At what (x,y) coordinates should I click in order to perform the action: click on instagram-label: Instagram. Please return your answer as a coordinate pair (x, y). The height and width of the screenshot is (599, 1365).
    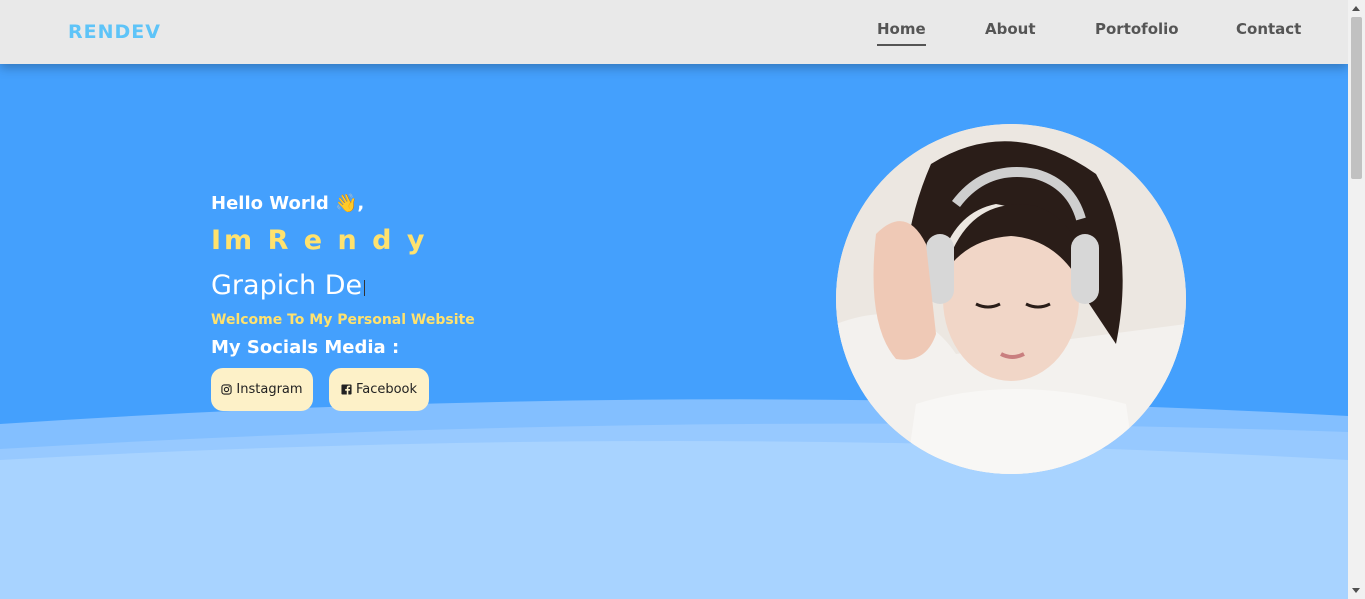
    Looking at the image, I should click on (269, 389).